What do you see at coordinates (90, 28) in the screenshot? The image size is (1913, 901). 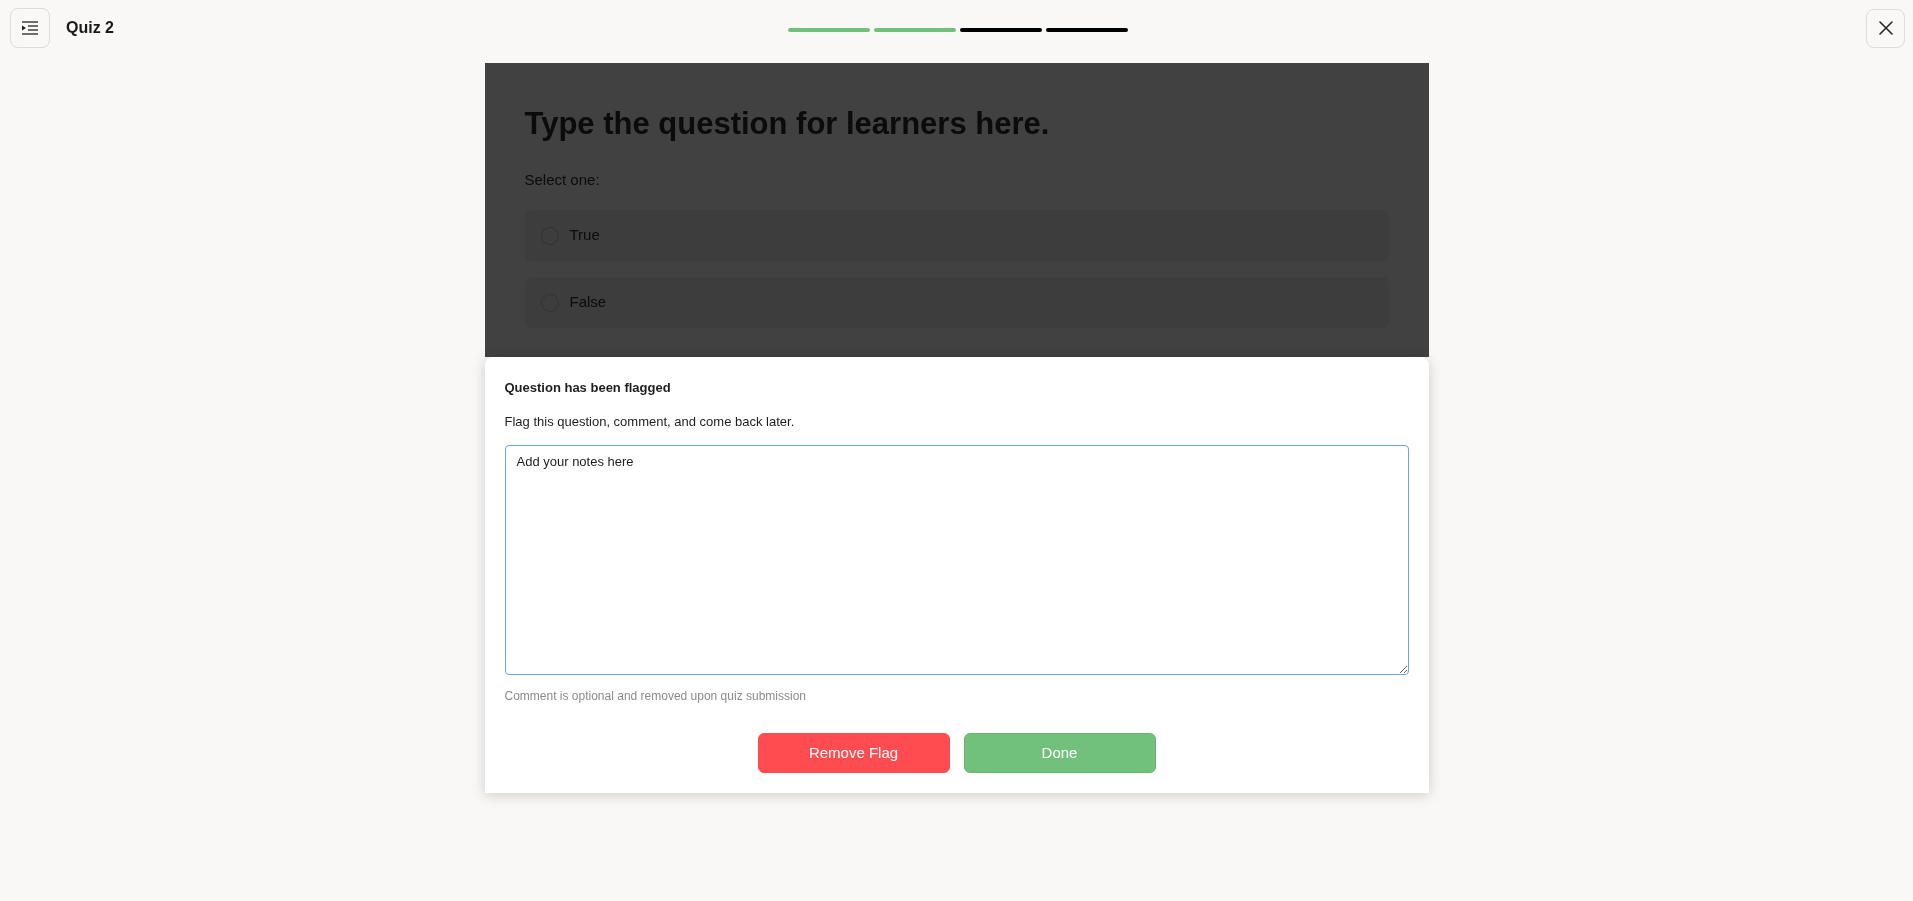 I see `quiz-title: Quiz 2` at bounding box center [90, 28].